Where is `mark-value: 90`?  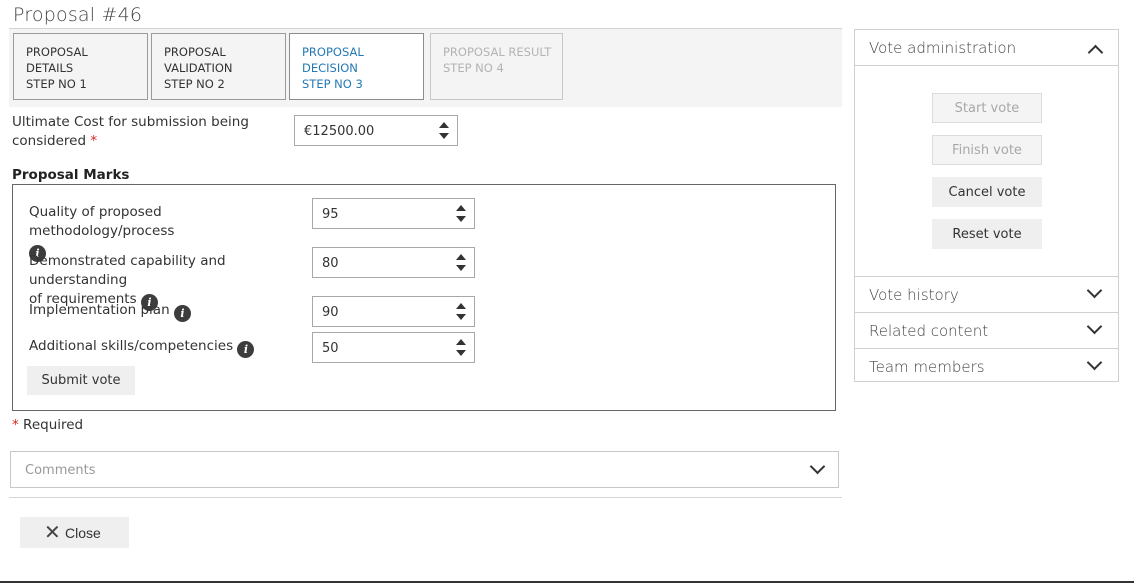
mark-value: 90 is located at coordinates (330, 312).